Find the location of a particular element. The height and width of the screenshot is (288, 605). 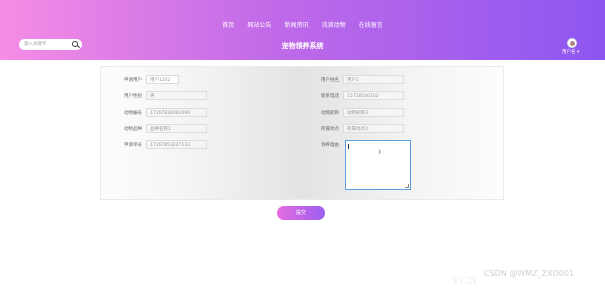

animal-nickname-input: 动物昵称3 is located at coordinates (373, 112).